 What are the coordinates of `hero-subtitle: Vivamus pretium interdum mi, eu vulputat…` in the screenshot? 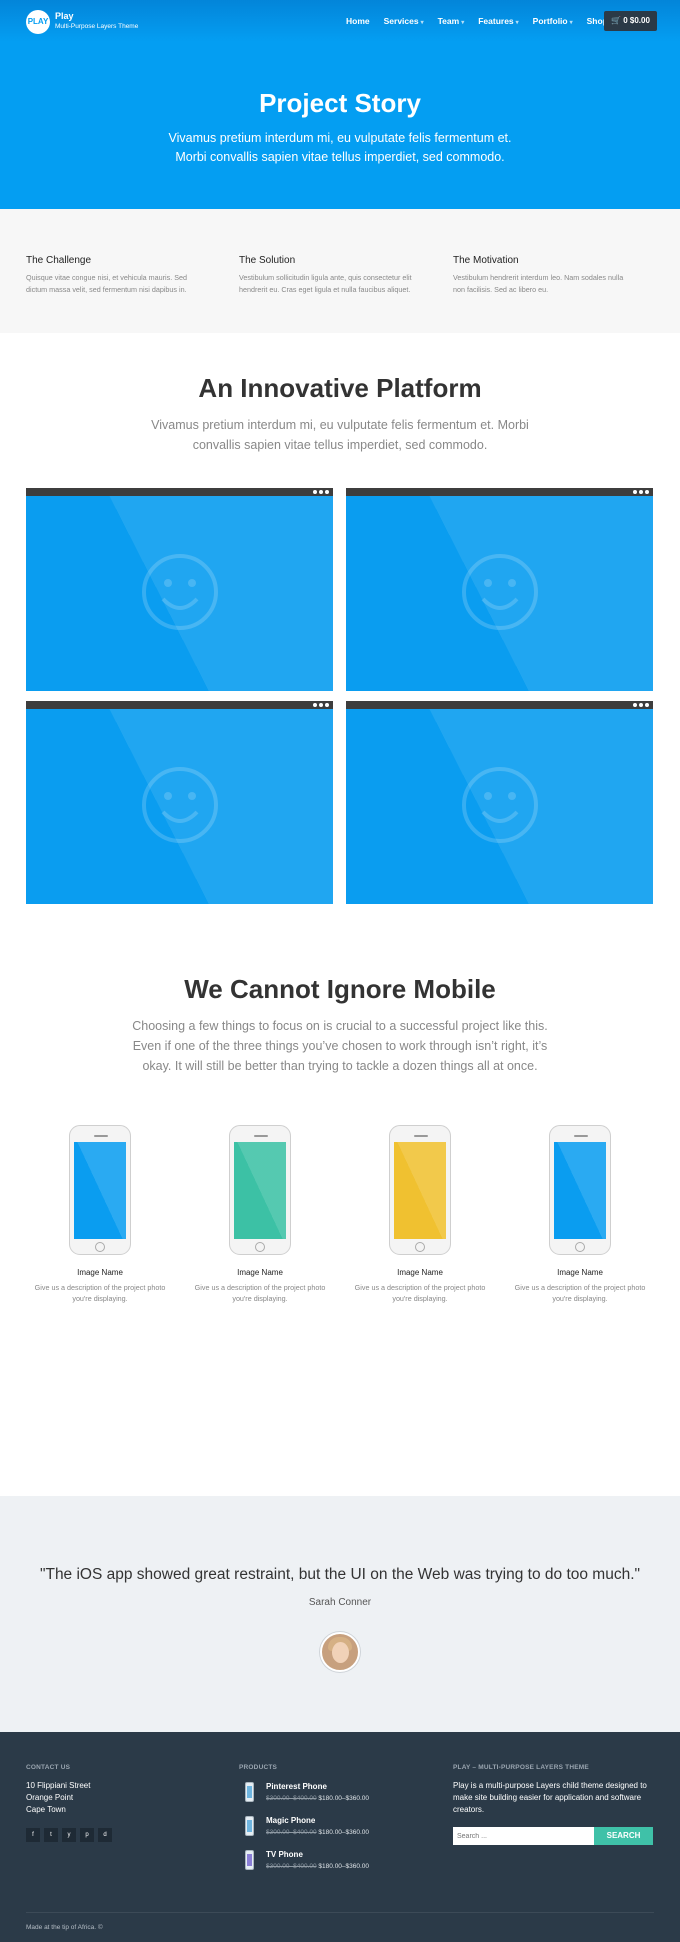 It's located at (340, 148).